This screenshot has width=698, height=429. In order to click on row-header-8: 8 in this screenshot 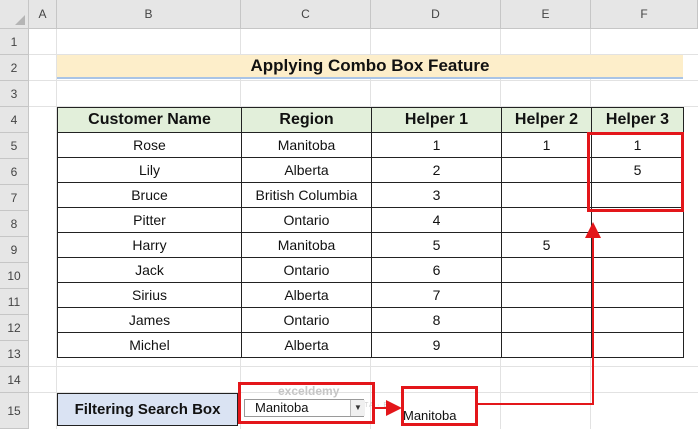, I will do `click(14, 224)`.